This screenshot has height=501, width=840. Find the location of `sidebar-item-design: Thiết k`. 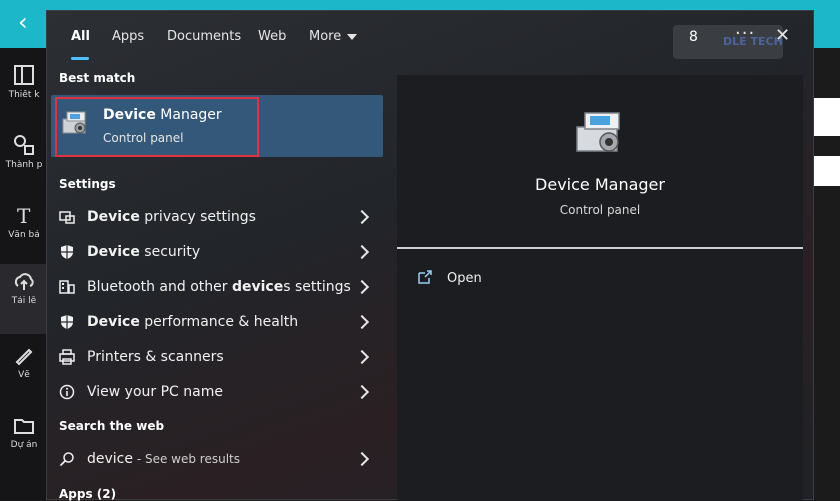

sidebar-item-design: Thiết k is located at coordinates (24, 93).